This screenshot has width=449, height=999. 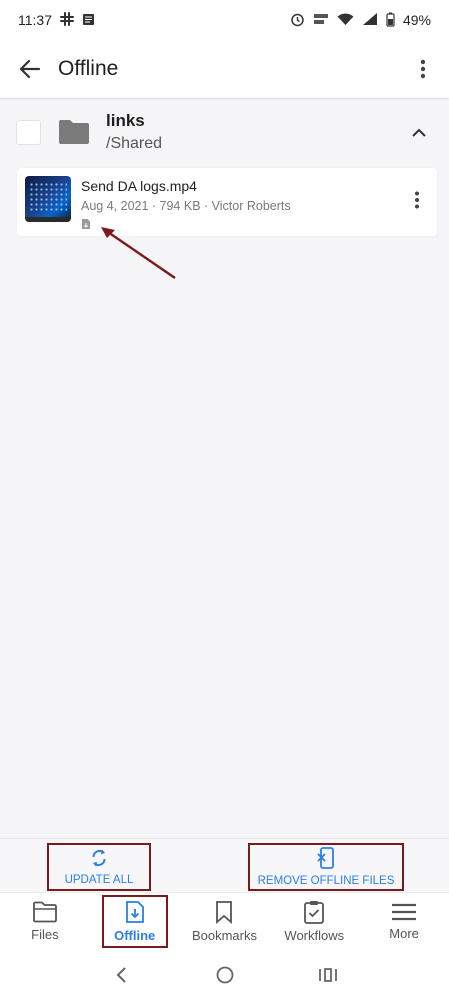 What do you see at coordinates (224, 69) in the screenshot?
I see `app-bar: Offline` at bounding box center [224, 69].